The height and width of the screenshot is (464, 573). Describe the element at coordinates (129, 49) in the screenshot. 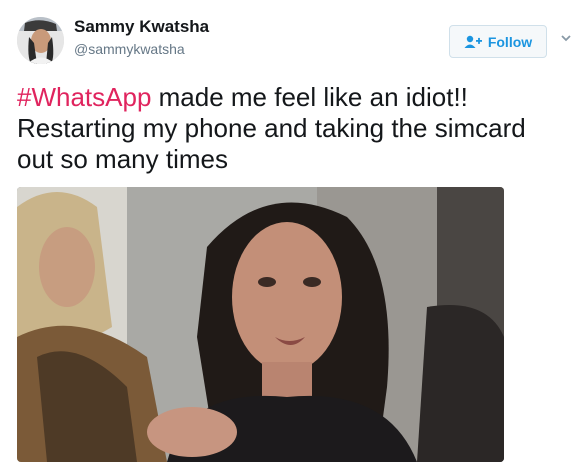

I see `user-handle: @sammykwatsha` at that location.